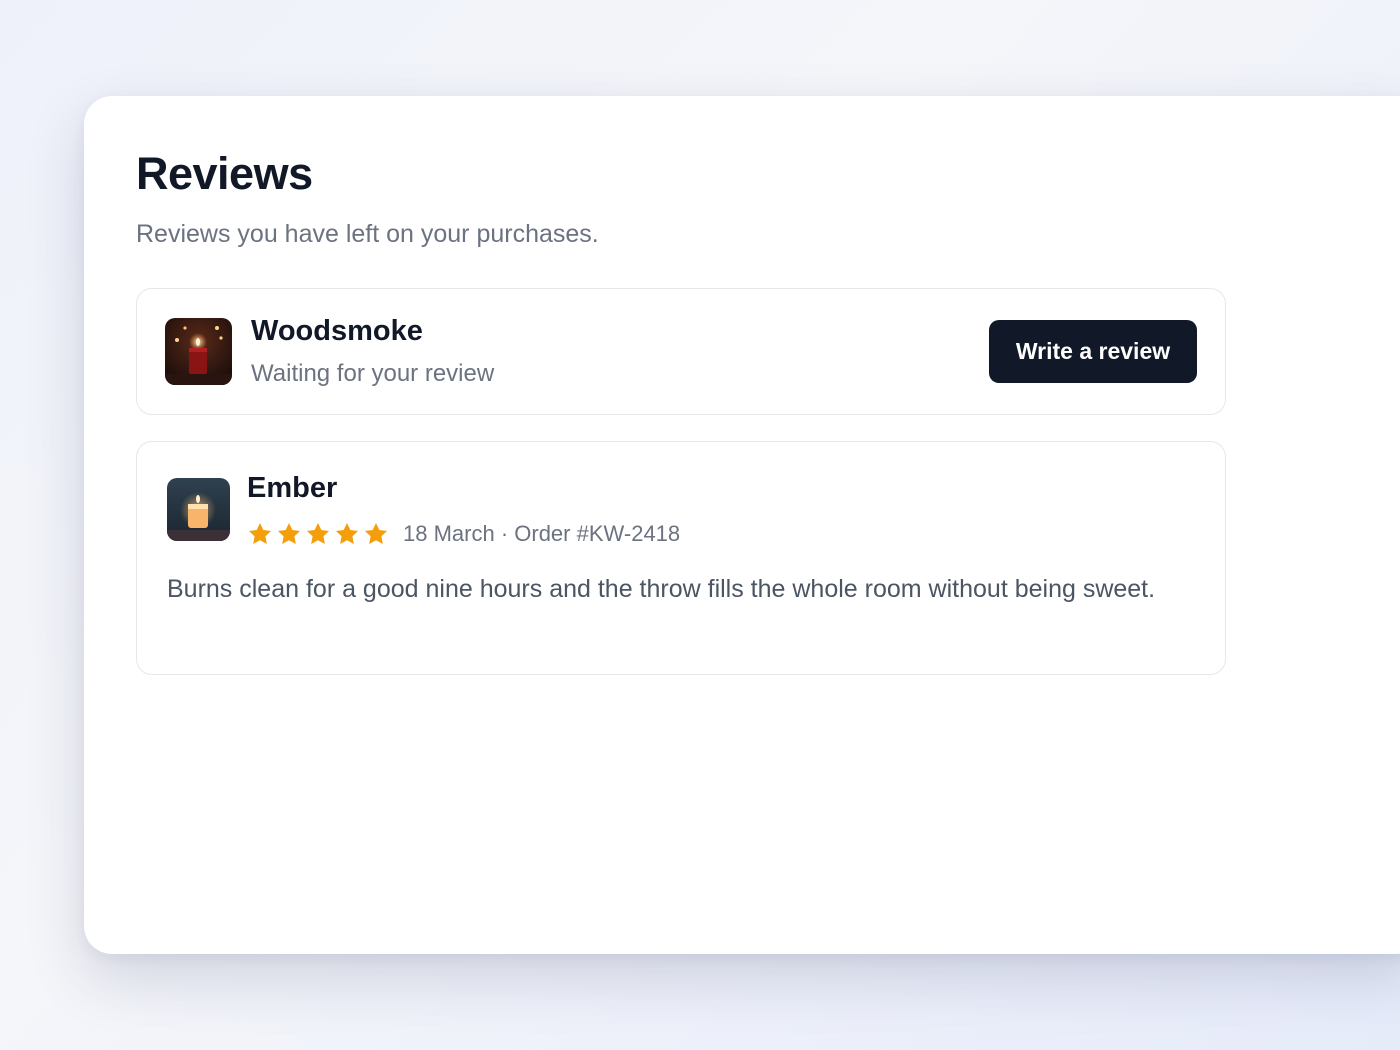 This screenshot has height=1050, width=1400. Describe the element at coordinates (1093, 351) in the screenshot. I see `write-review-button: Write a review` at that location.